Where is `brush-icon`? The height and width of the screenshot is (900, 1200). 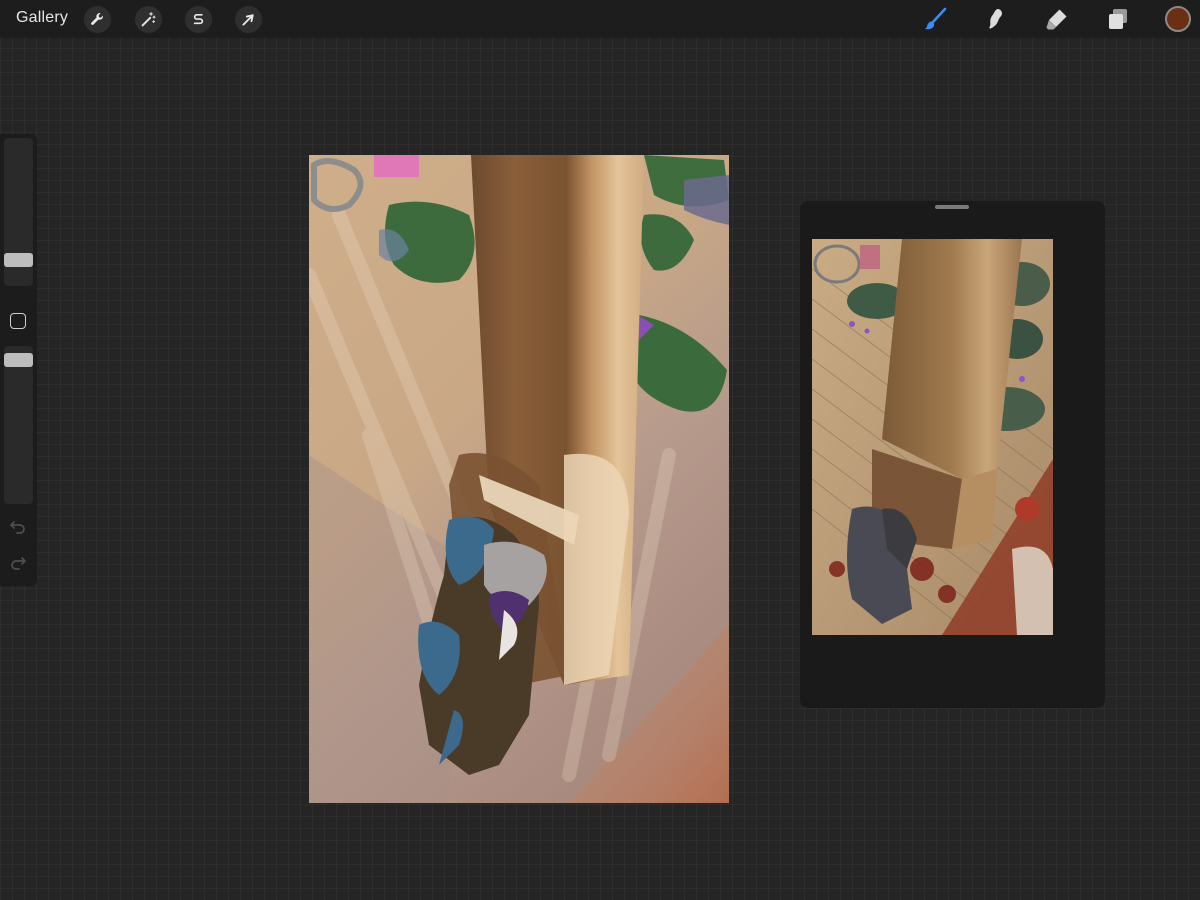
brush-icon is located at coordinates (935, 18).